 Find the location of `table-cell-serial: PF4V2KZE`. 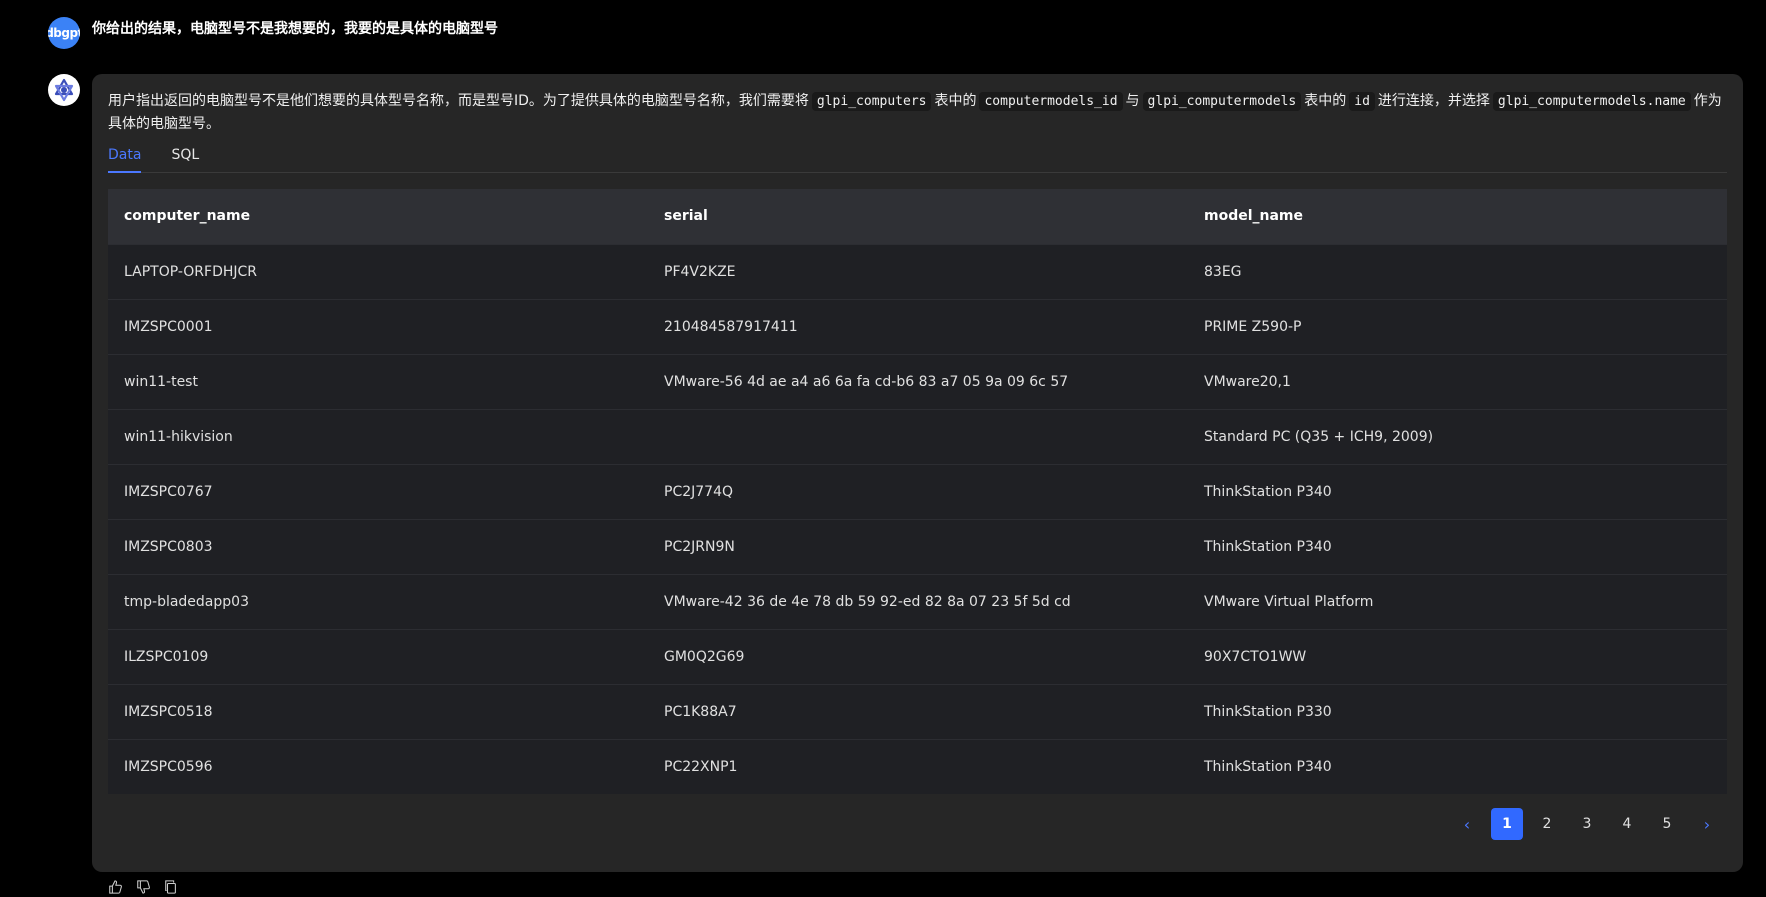

table-cell-serial: PF4V2KZE is located at coordinates (918, 271).